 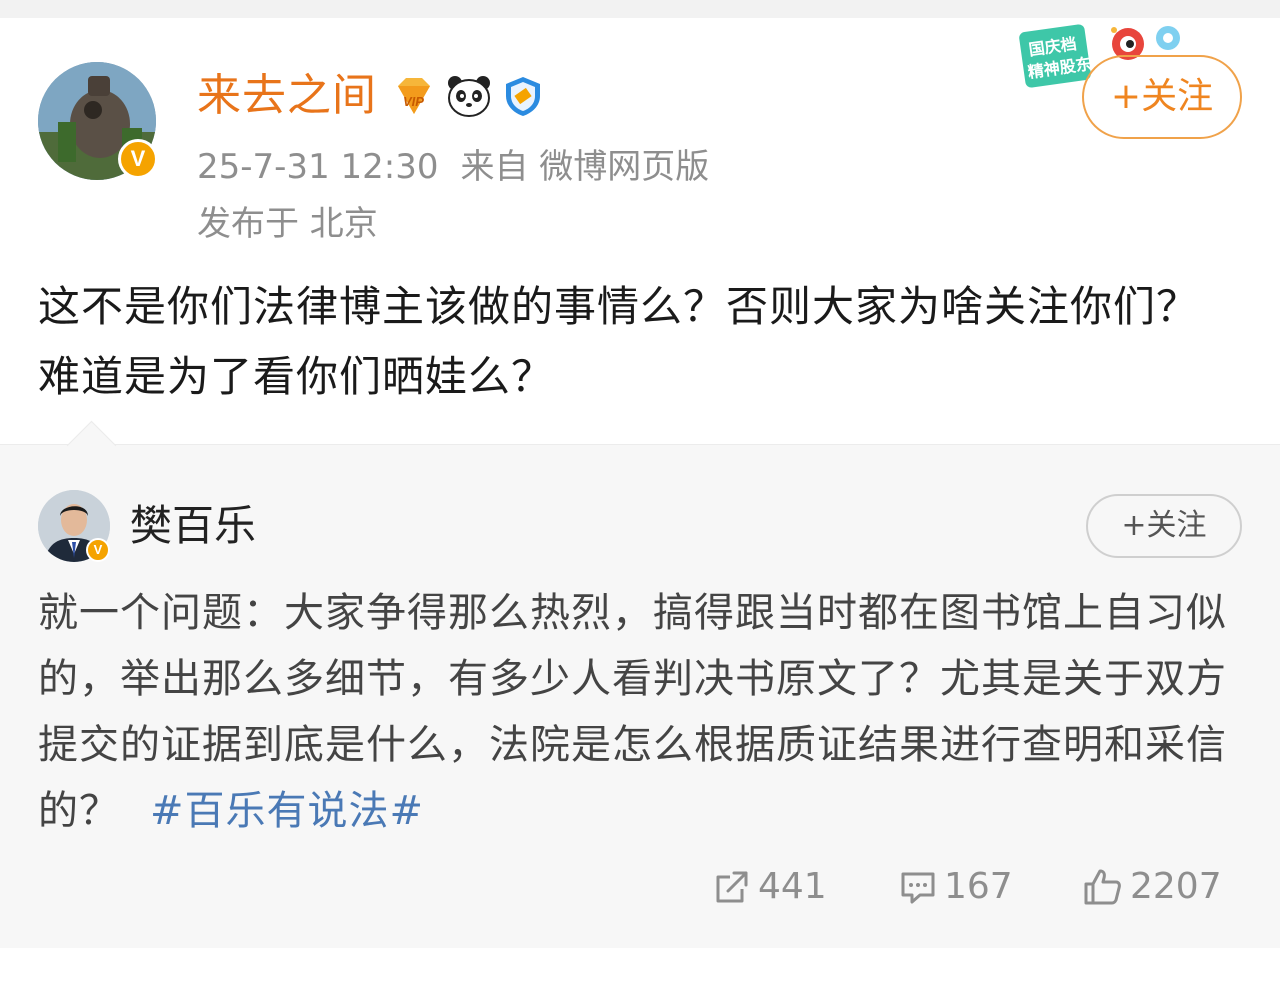 I want to click on top-strip, so click(x=640, y=9).